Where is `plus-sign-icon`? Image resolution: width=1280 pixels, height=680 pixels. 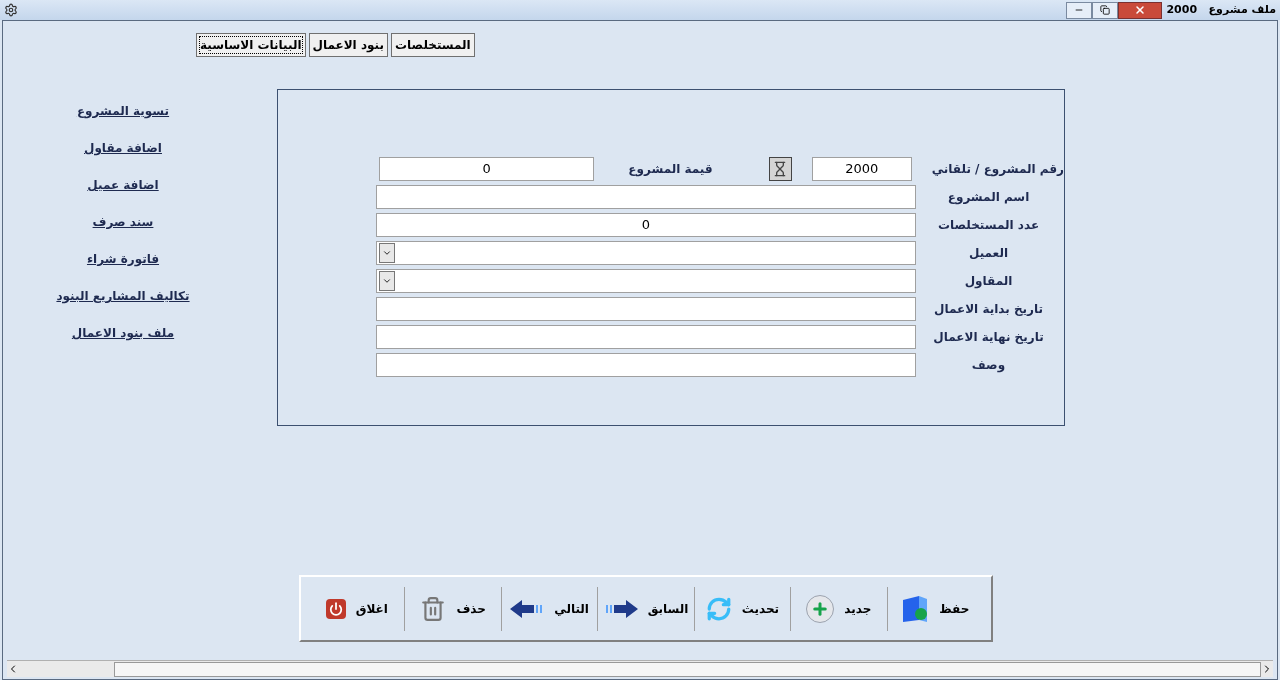
plus-sign-icon is located at coordinates (820, 608).